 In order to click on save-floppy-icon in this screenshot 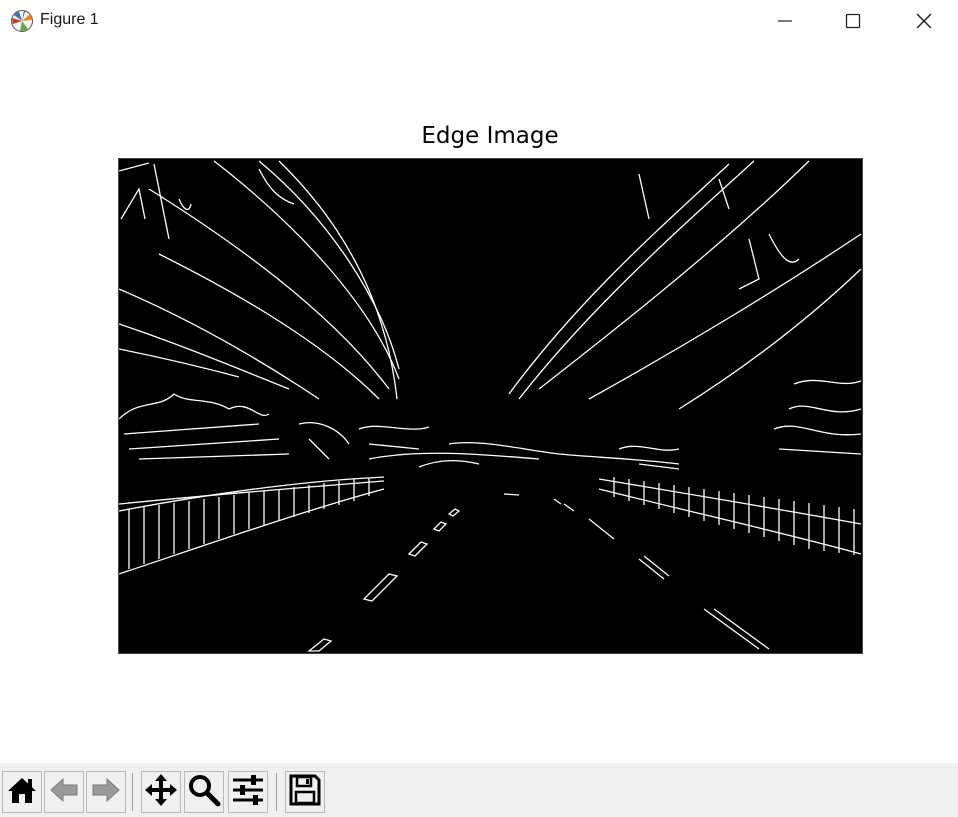, I will do `click(305, 792)`.